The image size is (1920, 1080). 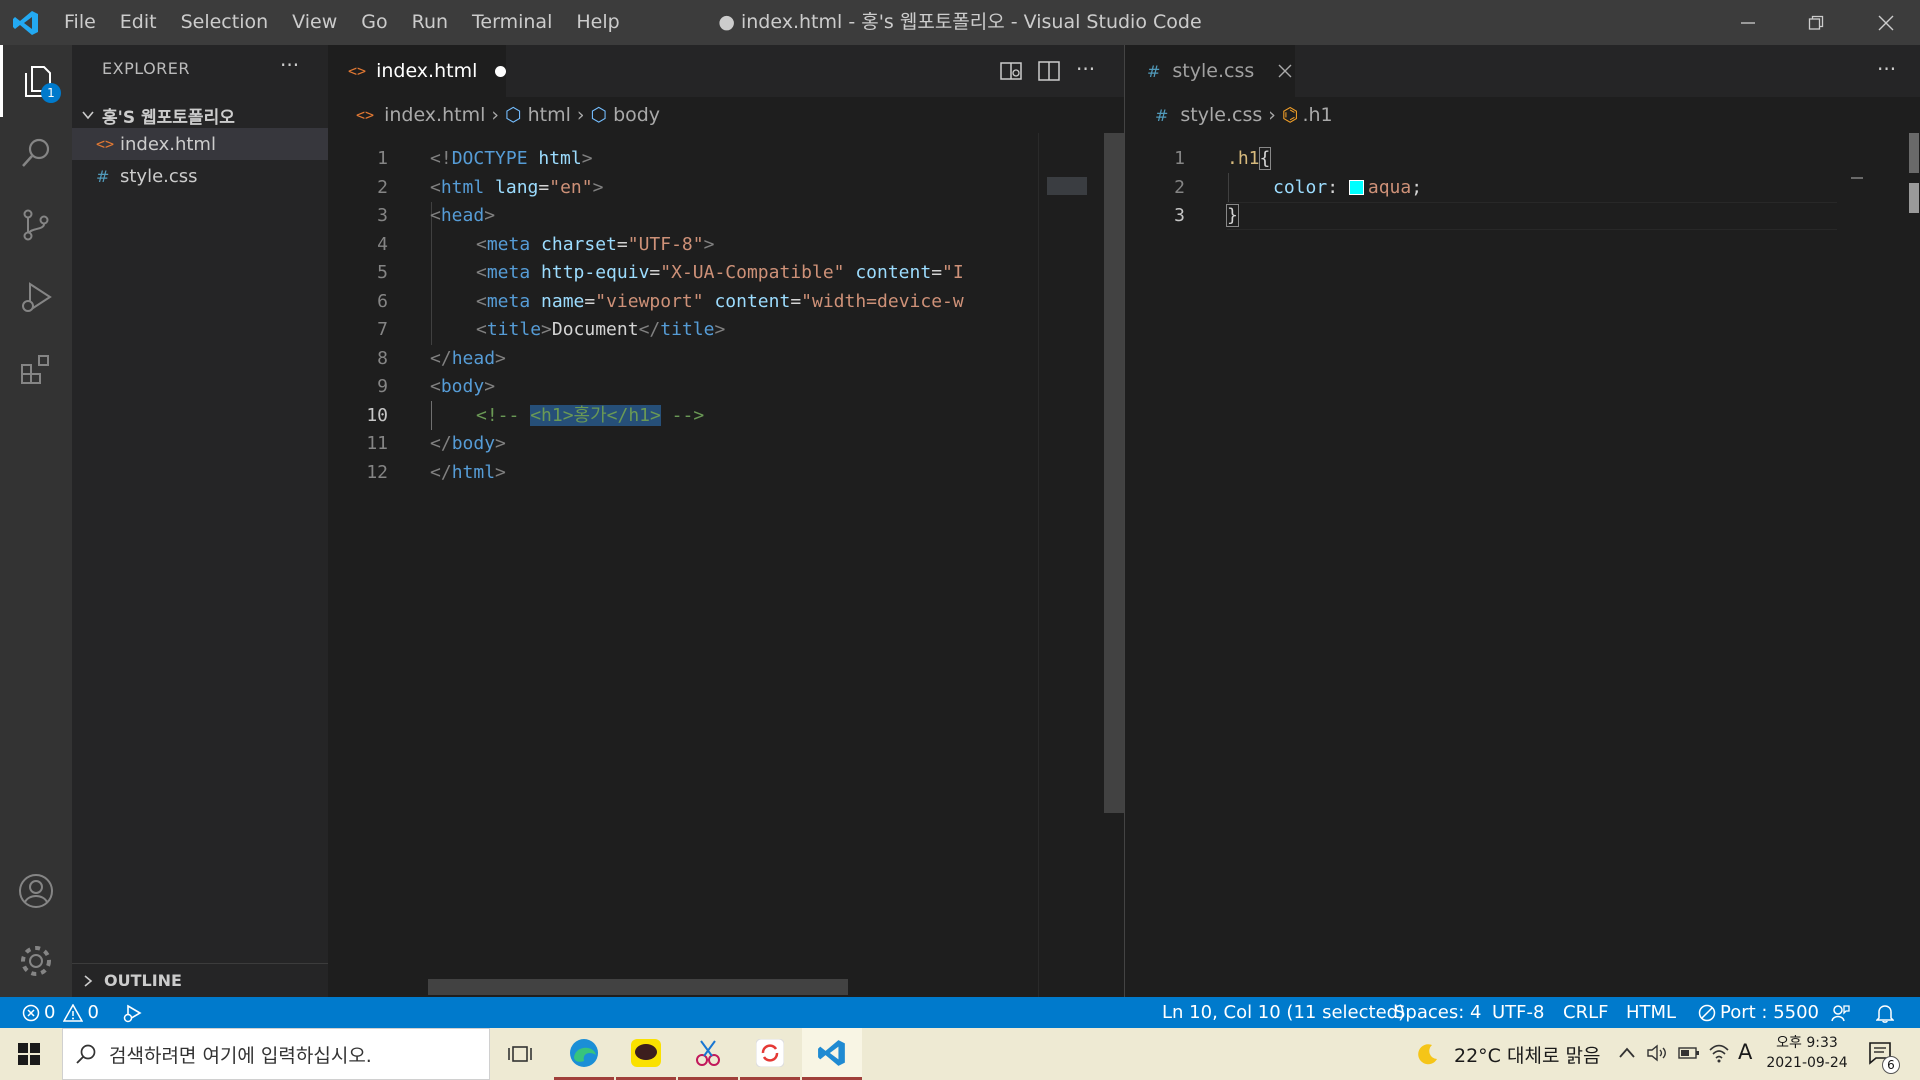 What do you see at coordinates (1210, 71) in the screenshot?
I see `tab-style-css: # style.css` at bounding box center [1210, 71].